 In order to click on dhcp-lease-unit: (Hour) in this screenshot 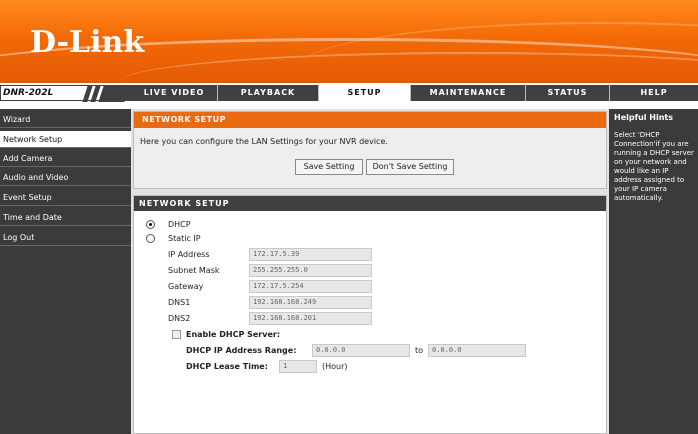, I will do `click(335, 366)`.